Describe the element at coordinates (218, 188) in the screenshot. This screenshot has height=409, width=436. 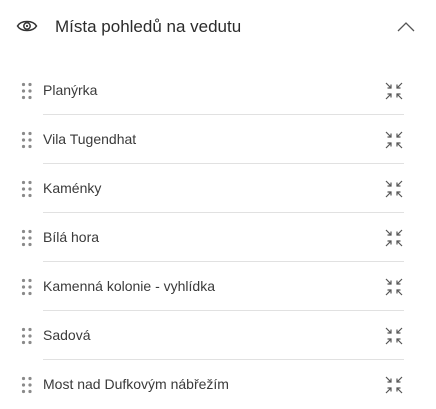
I see `list-item: Kaménky` at that location.